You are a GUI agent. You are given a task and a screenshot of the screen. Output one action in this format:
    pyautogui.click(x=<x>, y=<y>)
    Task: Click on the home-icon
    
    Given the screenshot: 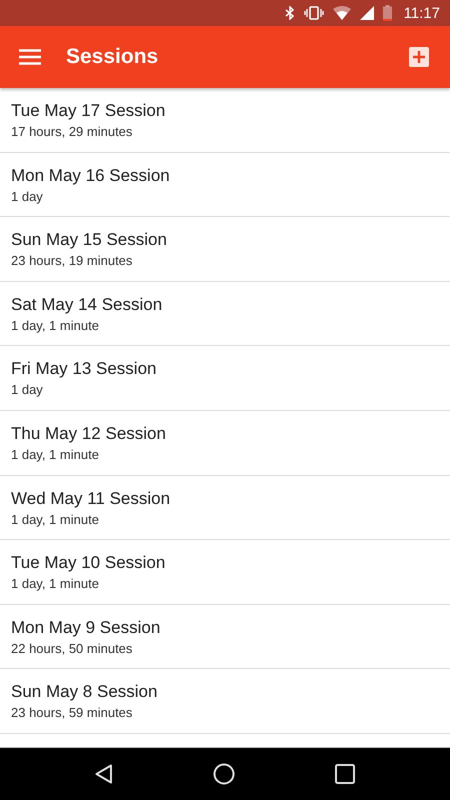 What is the action you would take?
    pyautogui.click(x=224, y=774)
    